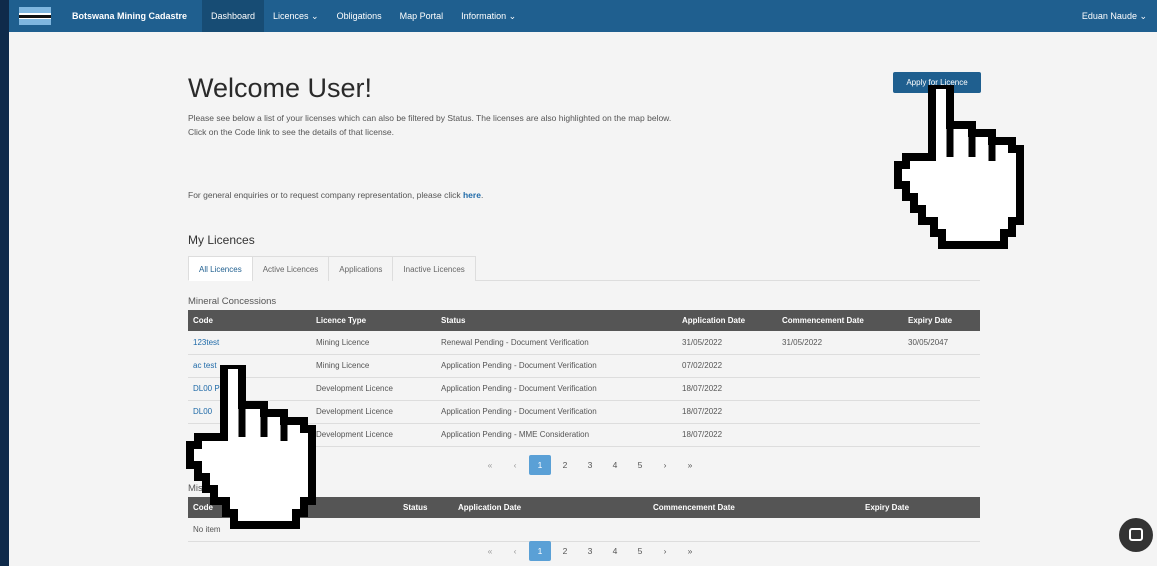  I want to click on nav-map-portal: Map Portal, so click(422, 16).